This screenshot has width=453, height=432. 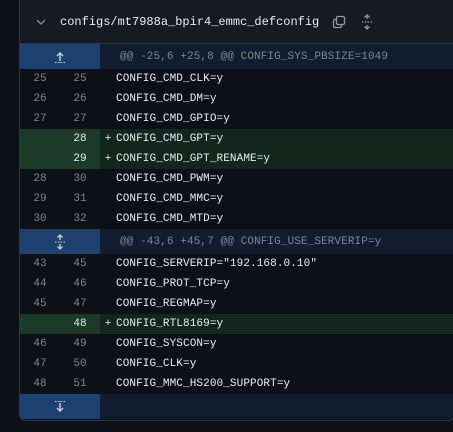 What do you see at coordinates (173, 119) in the screenshot?
I see `line-code: CONFIG_CMD_GPIO=y` at bounding box center [173, 119].